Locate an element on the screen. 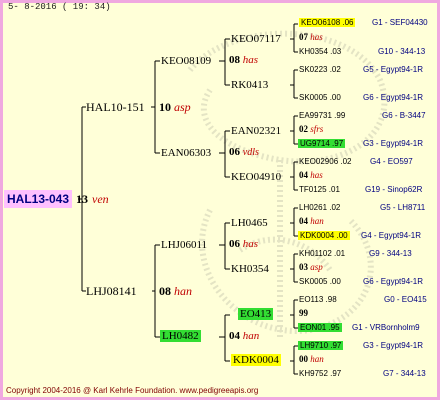 This screenshot has width=440, height=400. gen5-loc-10: G9 - 344-13 is located at coordinates (390, 253).